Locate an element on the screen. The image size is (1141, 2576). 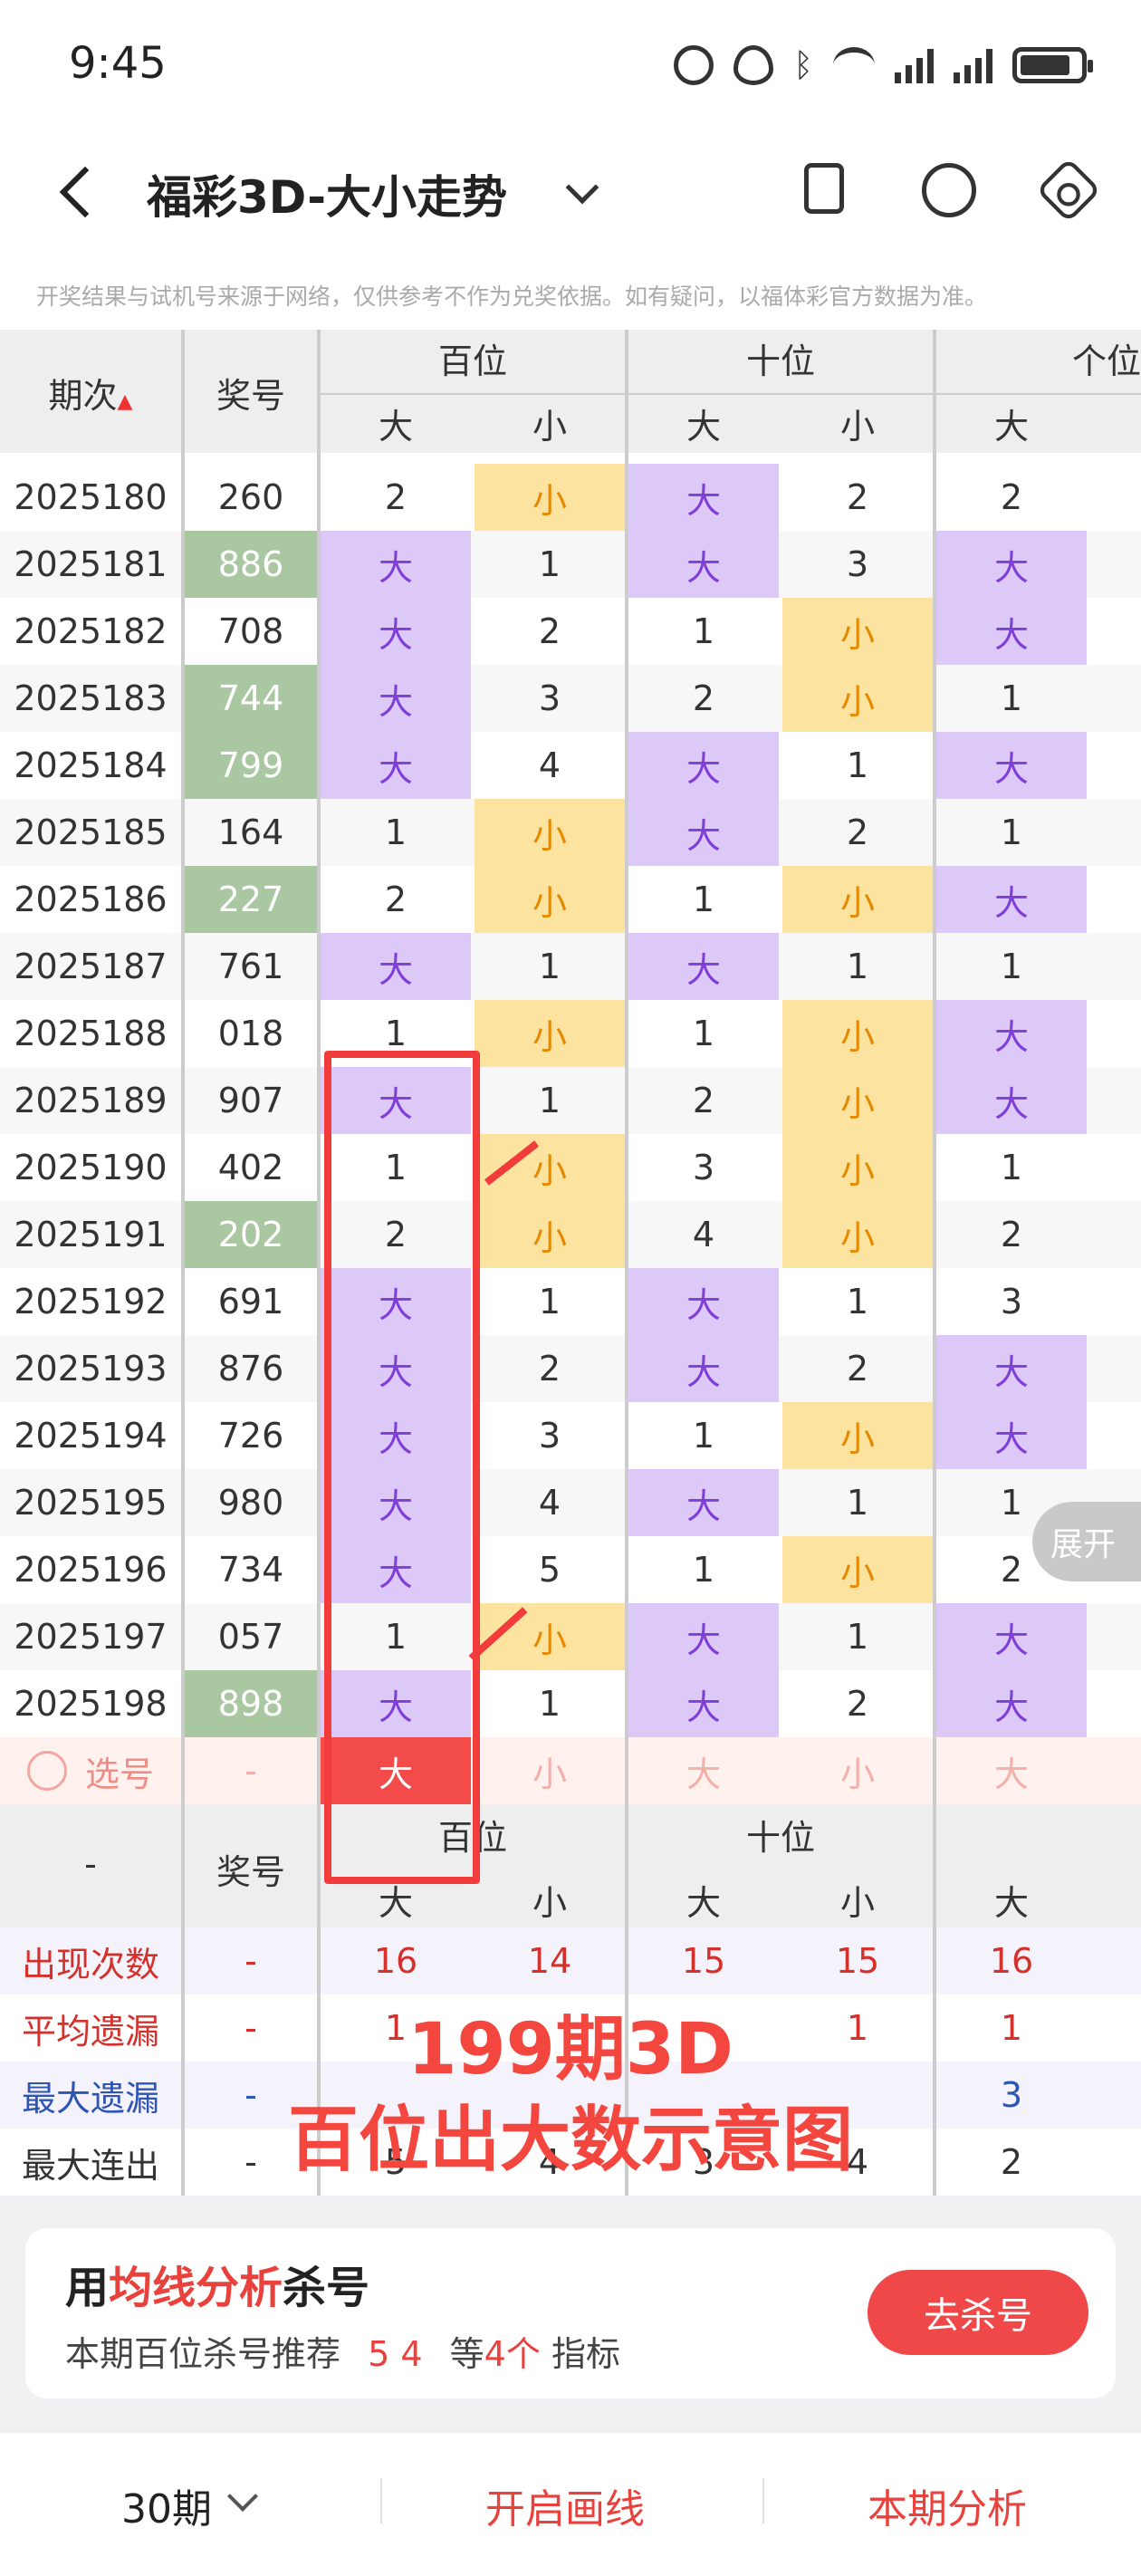
footer-group: 十位 is located at coordinates (780, 1838).